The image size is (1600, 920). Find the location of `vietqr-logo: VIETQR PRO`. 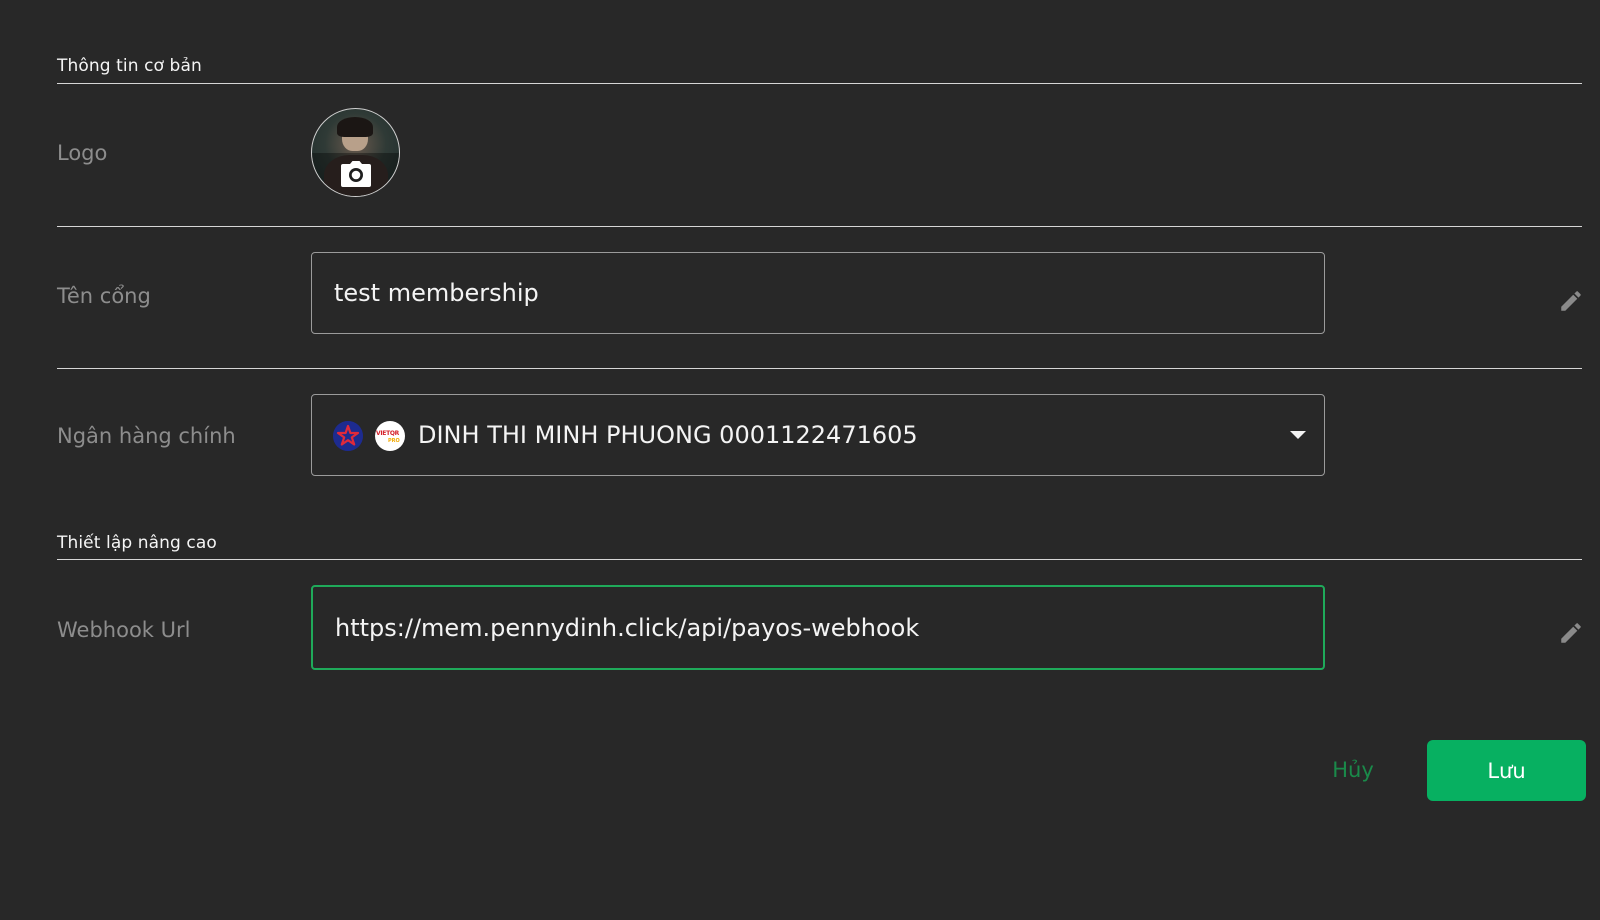

vietqr-logo: VIETQR PRO is located at coordinates (390, 436).